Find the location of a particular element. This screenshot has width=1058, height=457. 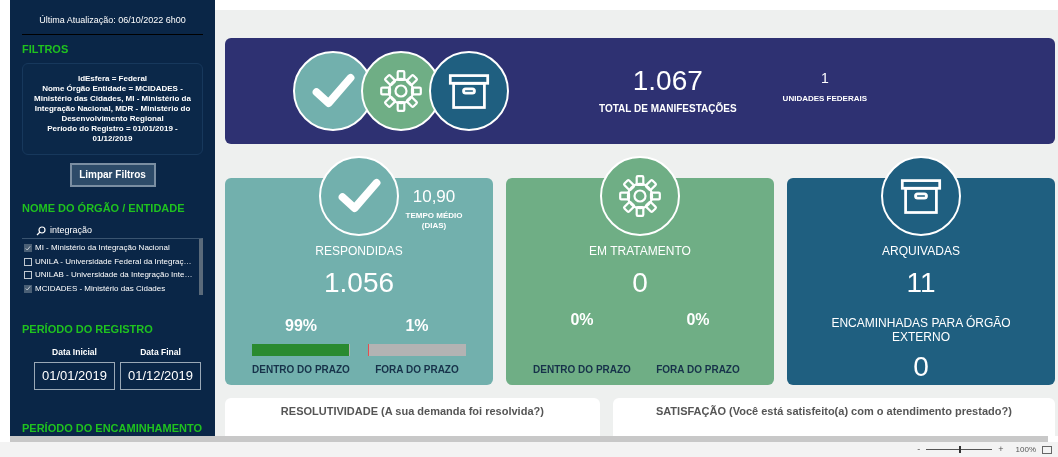

date-field: 01/12/2019 is located at coordinates (160, 375).